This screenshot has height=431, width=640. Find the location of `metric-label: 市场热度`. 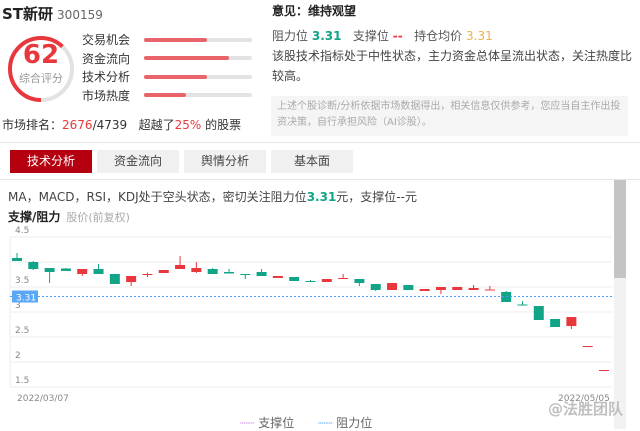

metric-label: 市场热度 is located at coordinates (106, 95).